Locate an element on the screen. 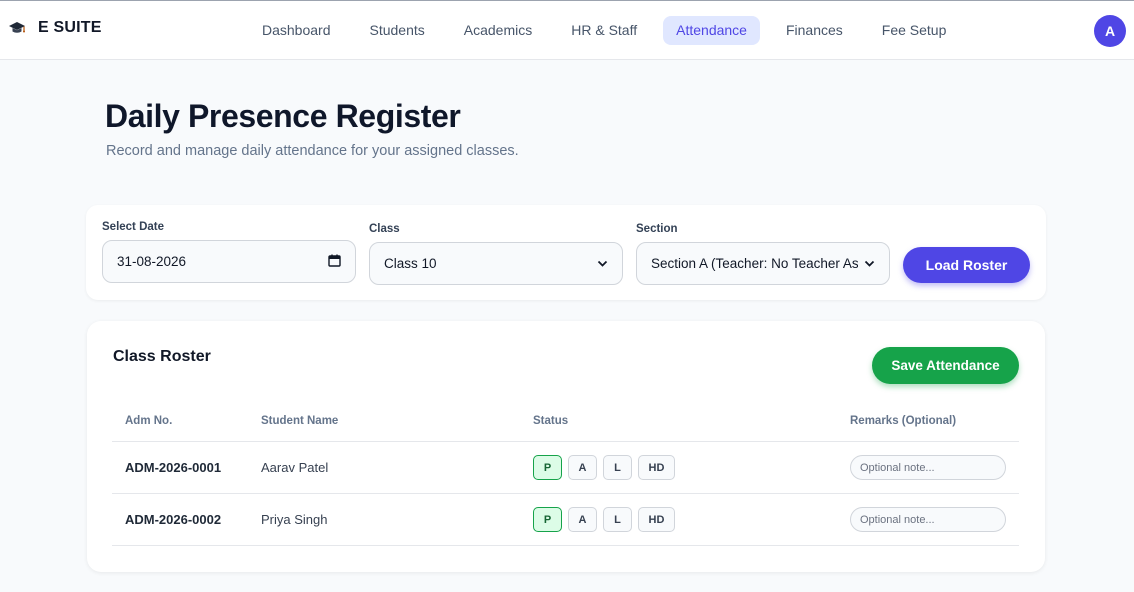 Image resolution: width=1134 pixels, height=592 pixels. date-input: 31-08-2026 is located at coordinates (229, 261).